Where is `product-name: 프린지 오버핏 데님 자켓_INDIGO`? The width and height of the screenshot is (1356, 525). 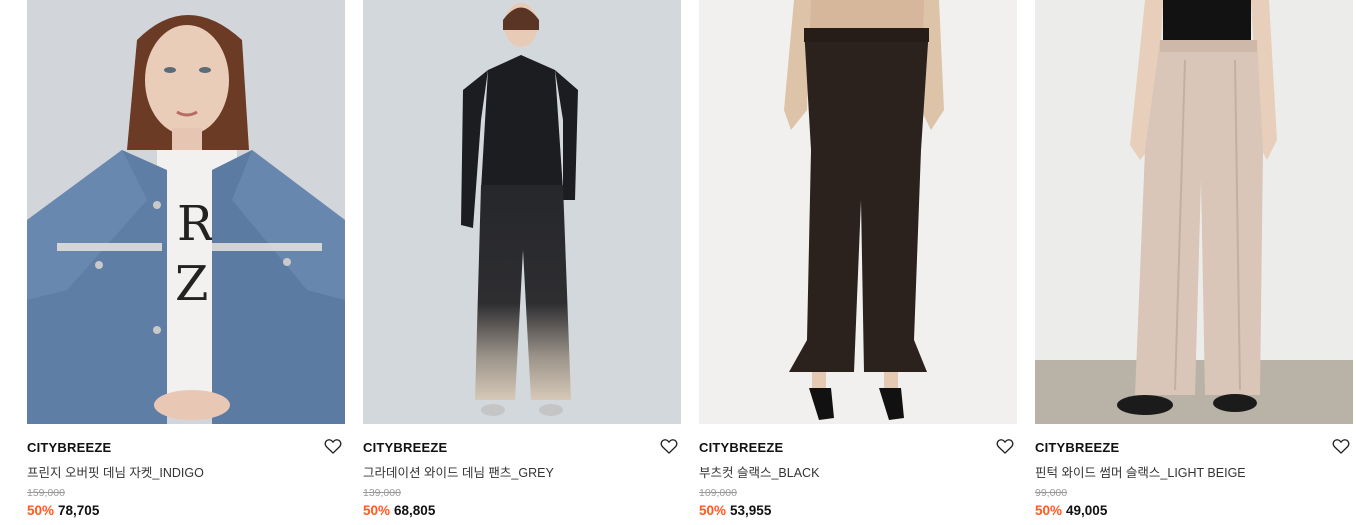
product-name: 프린지 오버핏 데님 자켓_INDIGO is located at coordinates (115, 471).